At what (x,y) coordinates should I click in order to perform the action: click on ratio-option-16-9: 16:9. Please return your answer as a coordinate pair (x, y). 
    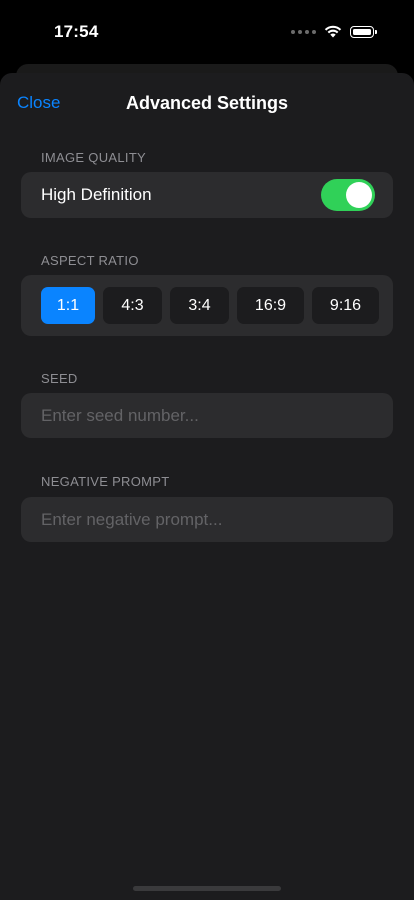
    Looking at the image, I should click on (270, 305).